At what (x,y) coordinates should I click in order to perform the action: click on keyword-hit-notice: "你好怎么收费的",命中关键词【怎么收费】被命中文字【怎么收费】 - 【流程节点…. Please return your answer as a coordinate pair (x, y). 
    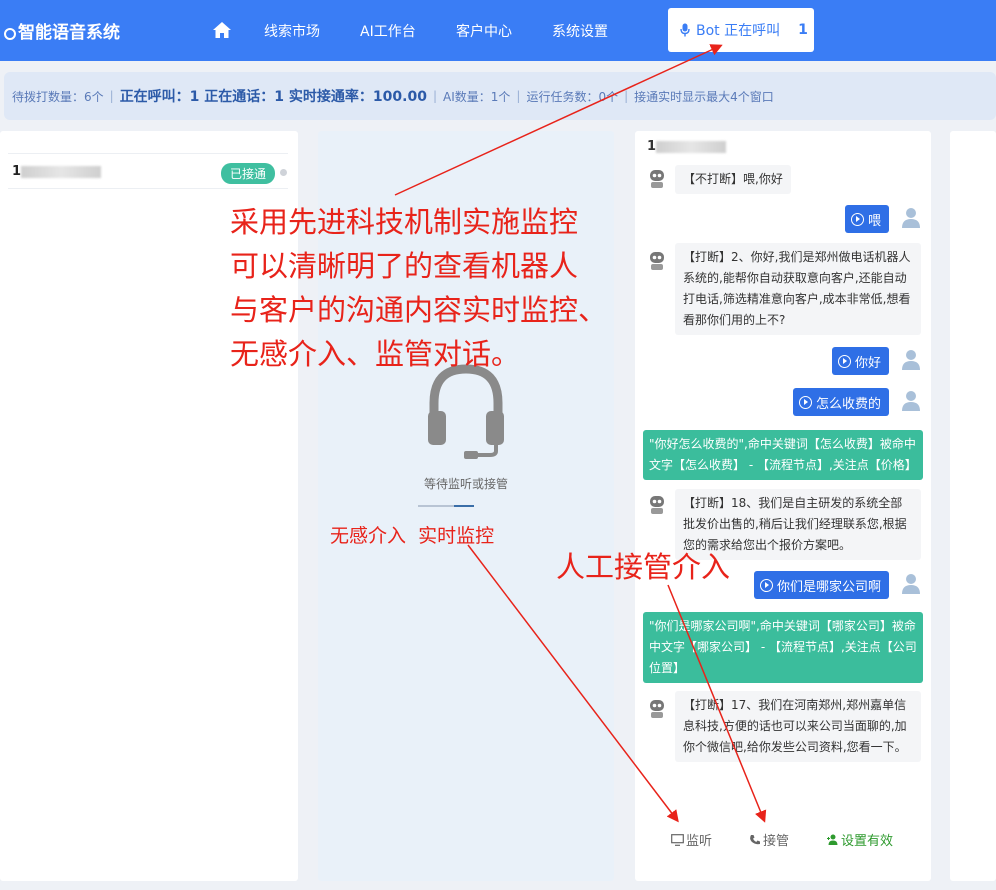
    Looking at the image, I should click on (783, 455).